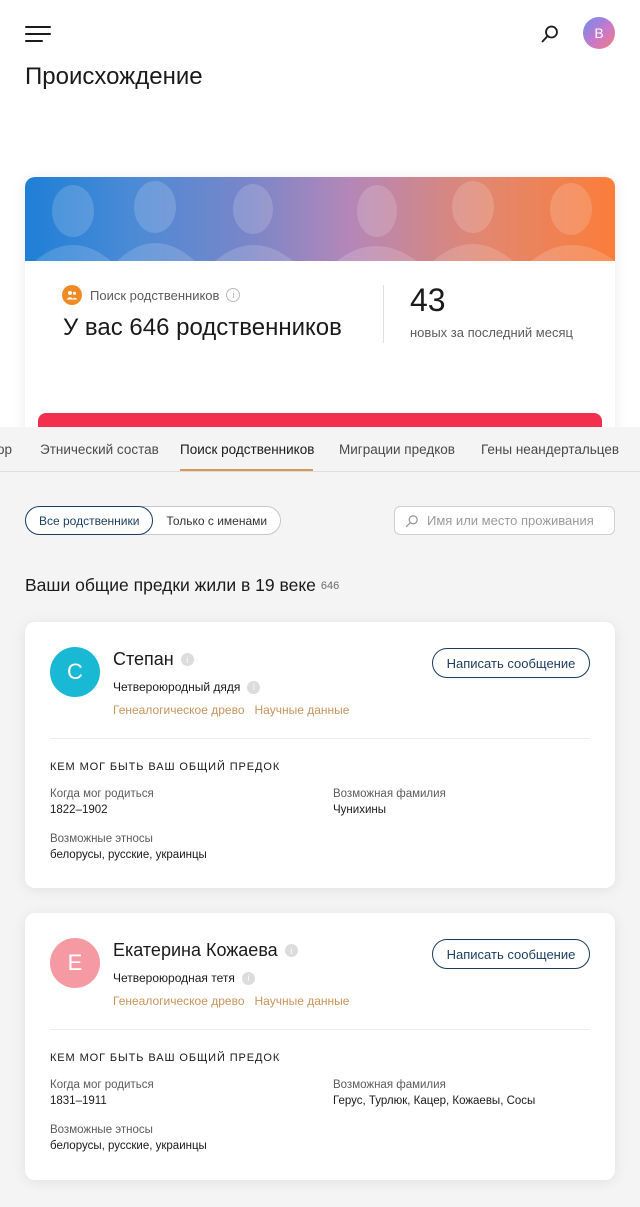  I want to click on relatives-search-input, so click(517, 520).